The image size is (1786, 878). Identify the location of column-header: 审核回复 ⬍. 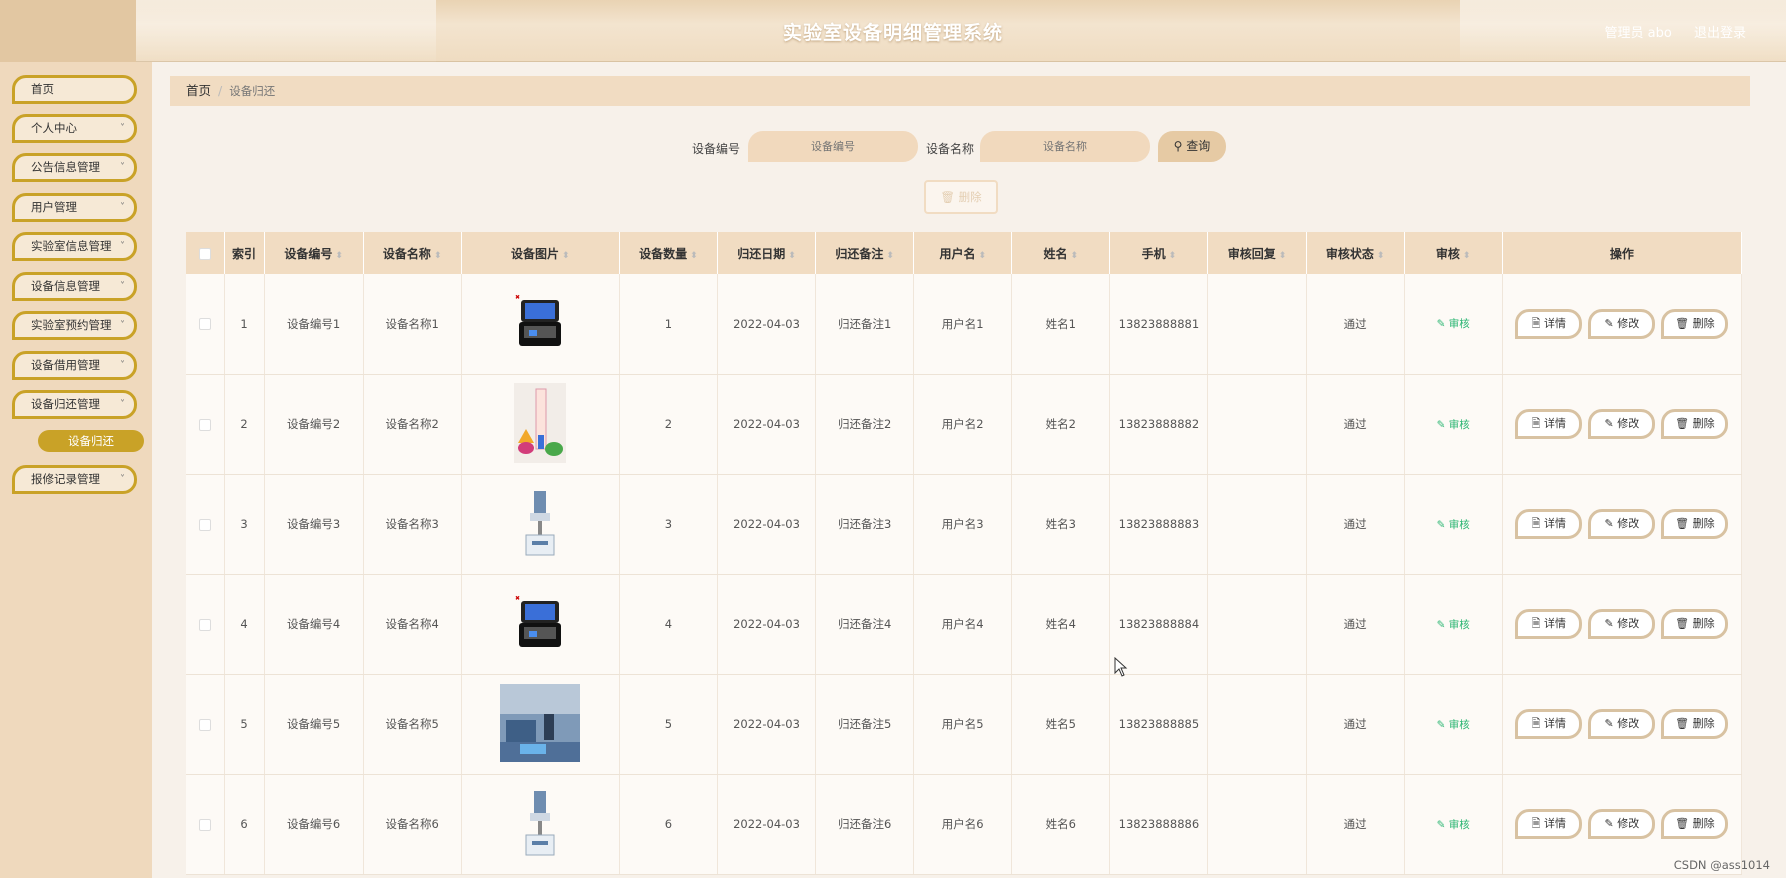
(1257, 253).